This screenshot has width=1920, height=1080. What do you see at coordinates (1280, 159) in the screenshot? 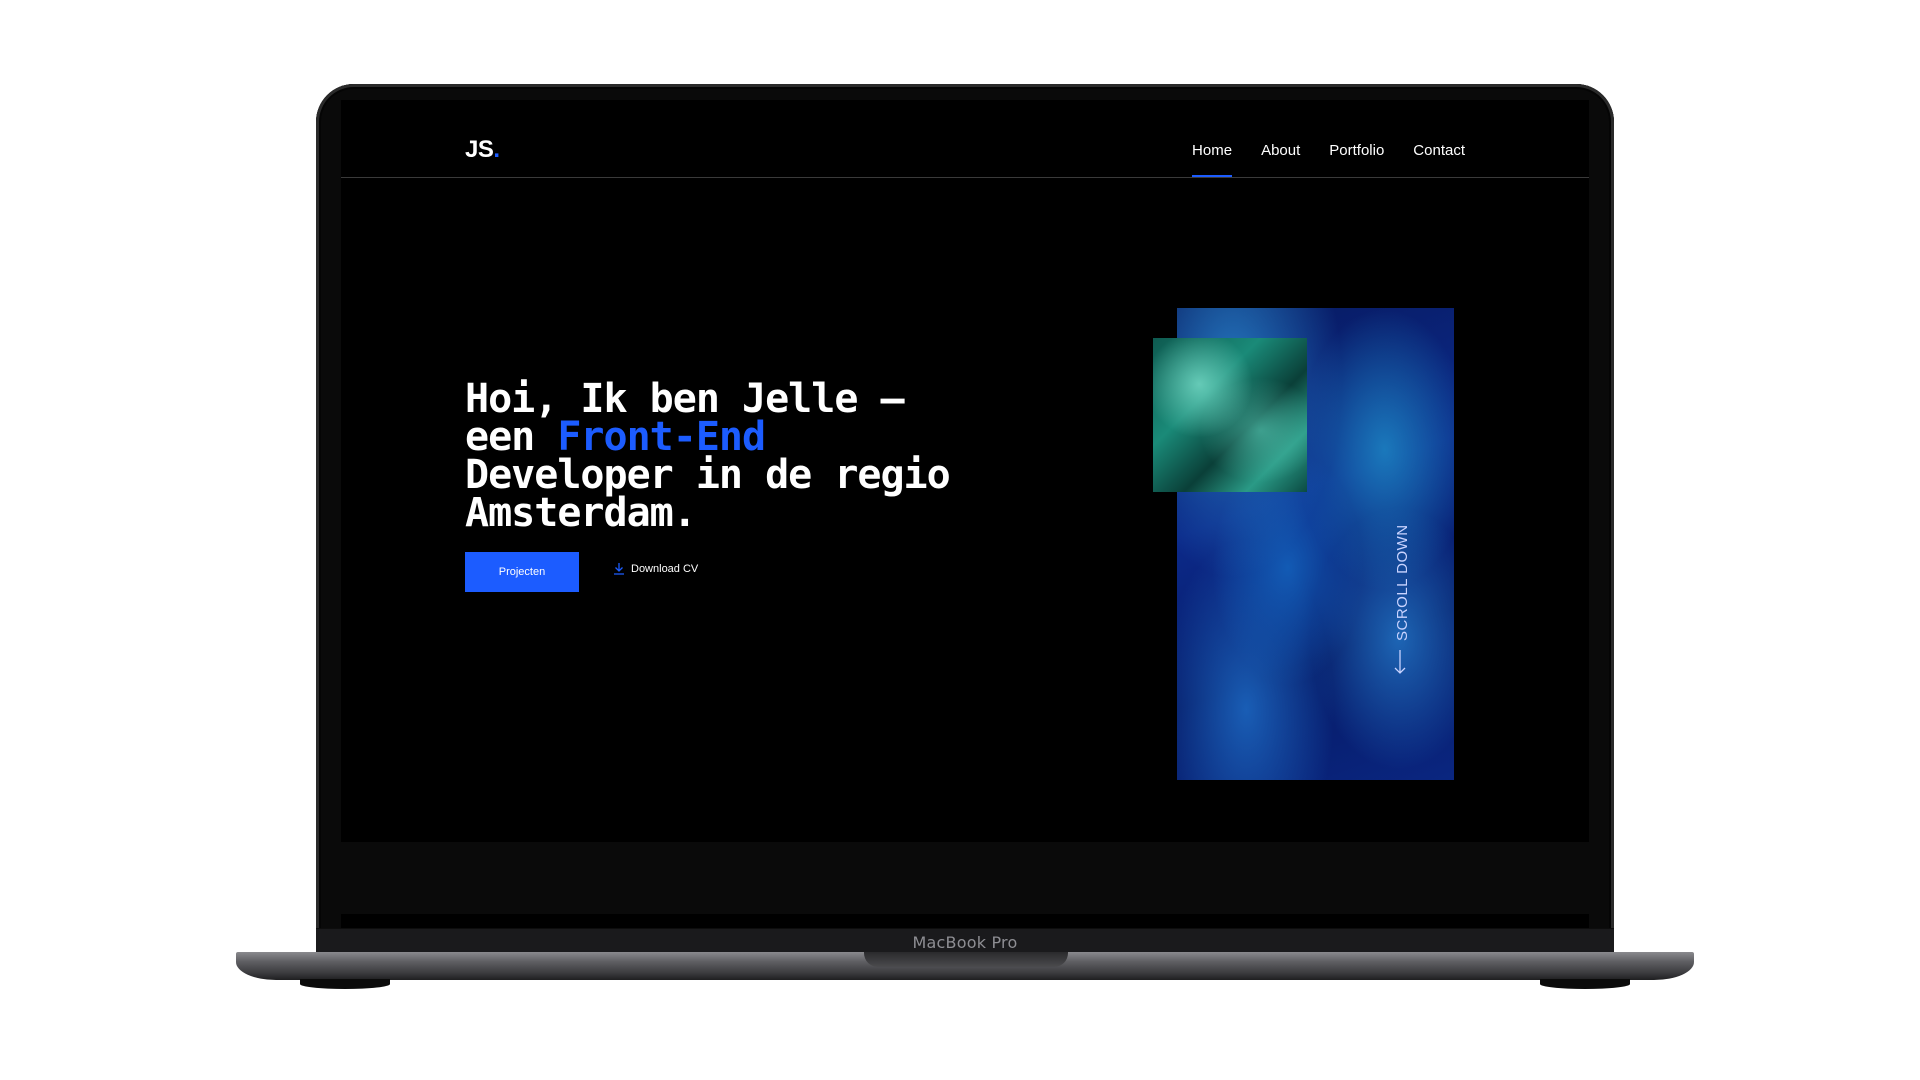
I see `nav-about: About` at bounding box center [1280, 159].